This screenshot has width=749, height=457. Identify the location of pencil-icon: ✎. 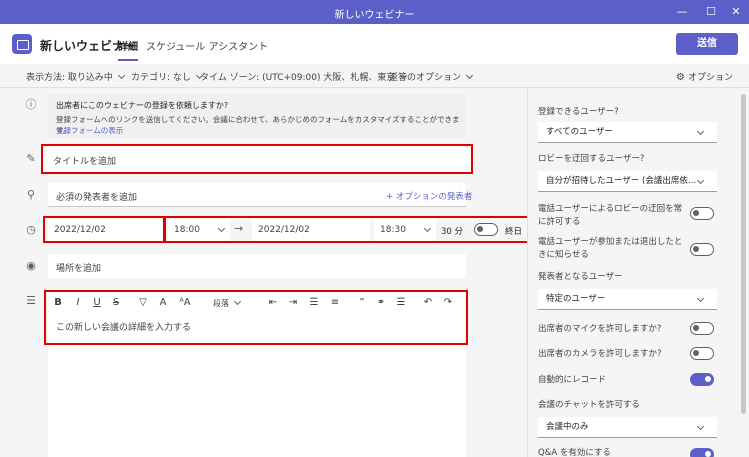
(31, 158).